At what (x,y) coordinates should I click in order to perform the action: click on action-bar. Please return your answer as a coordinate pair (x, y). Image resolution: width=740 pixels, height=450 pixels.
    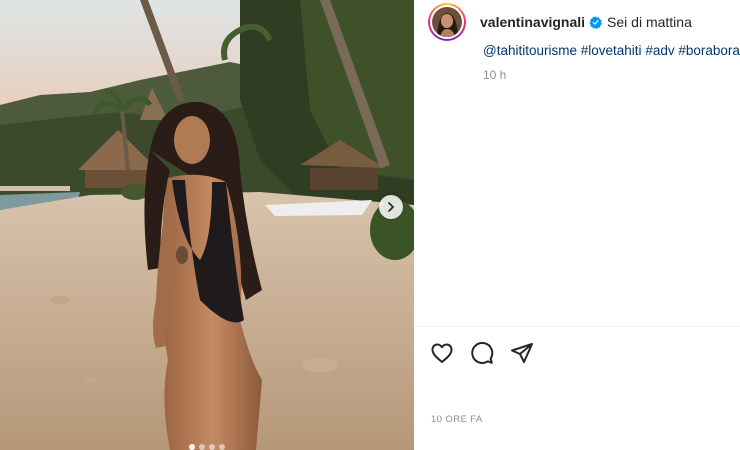
    Looking at the image, I should click on (482, 353).